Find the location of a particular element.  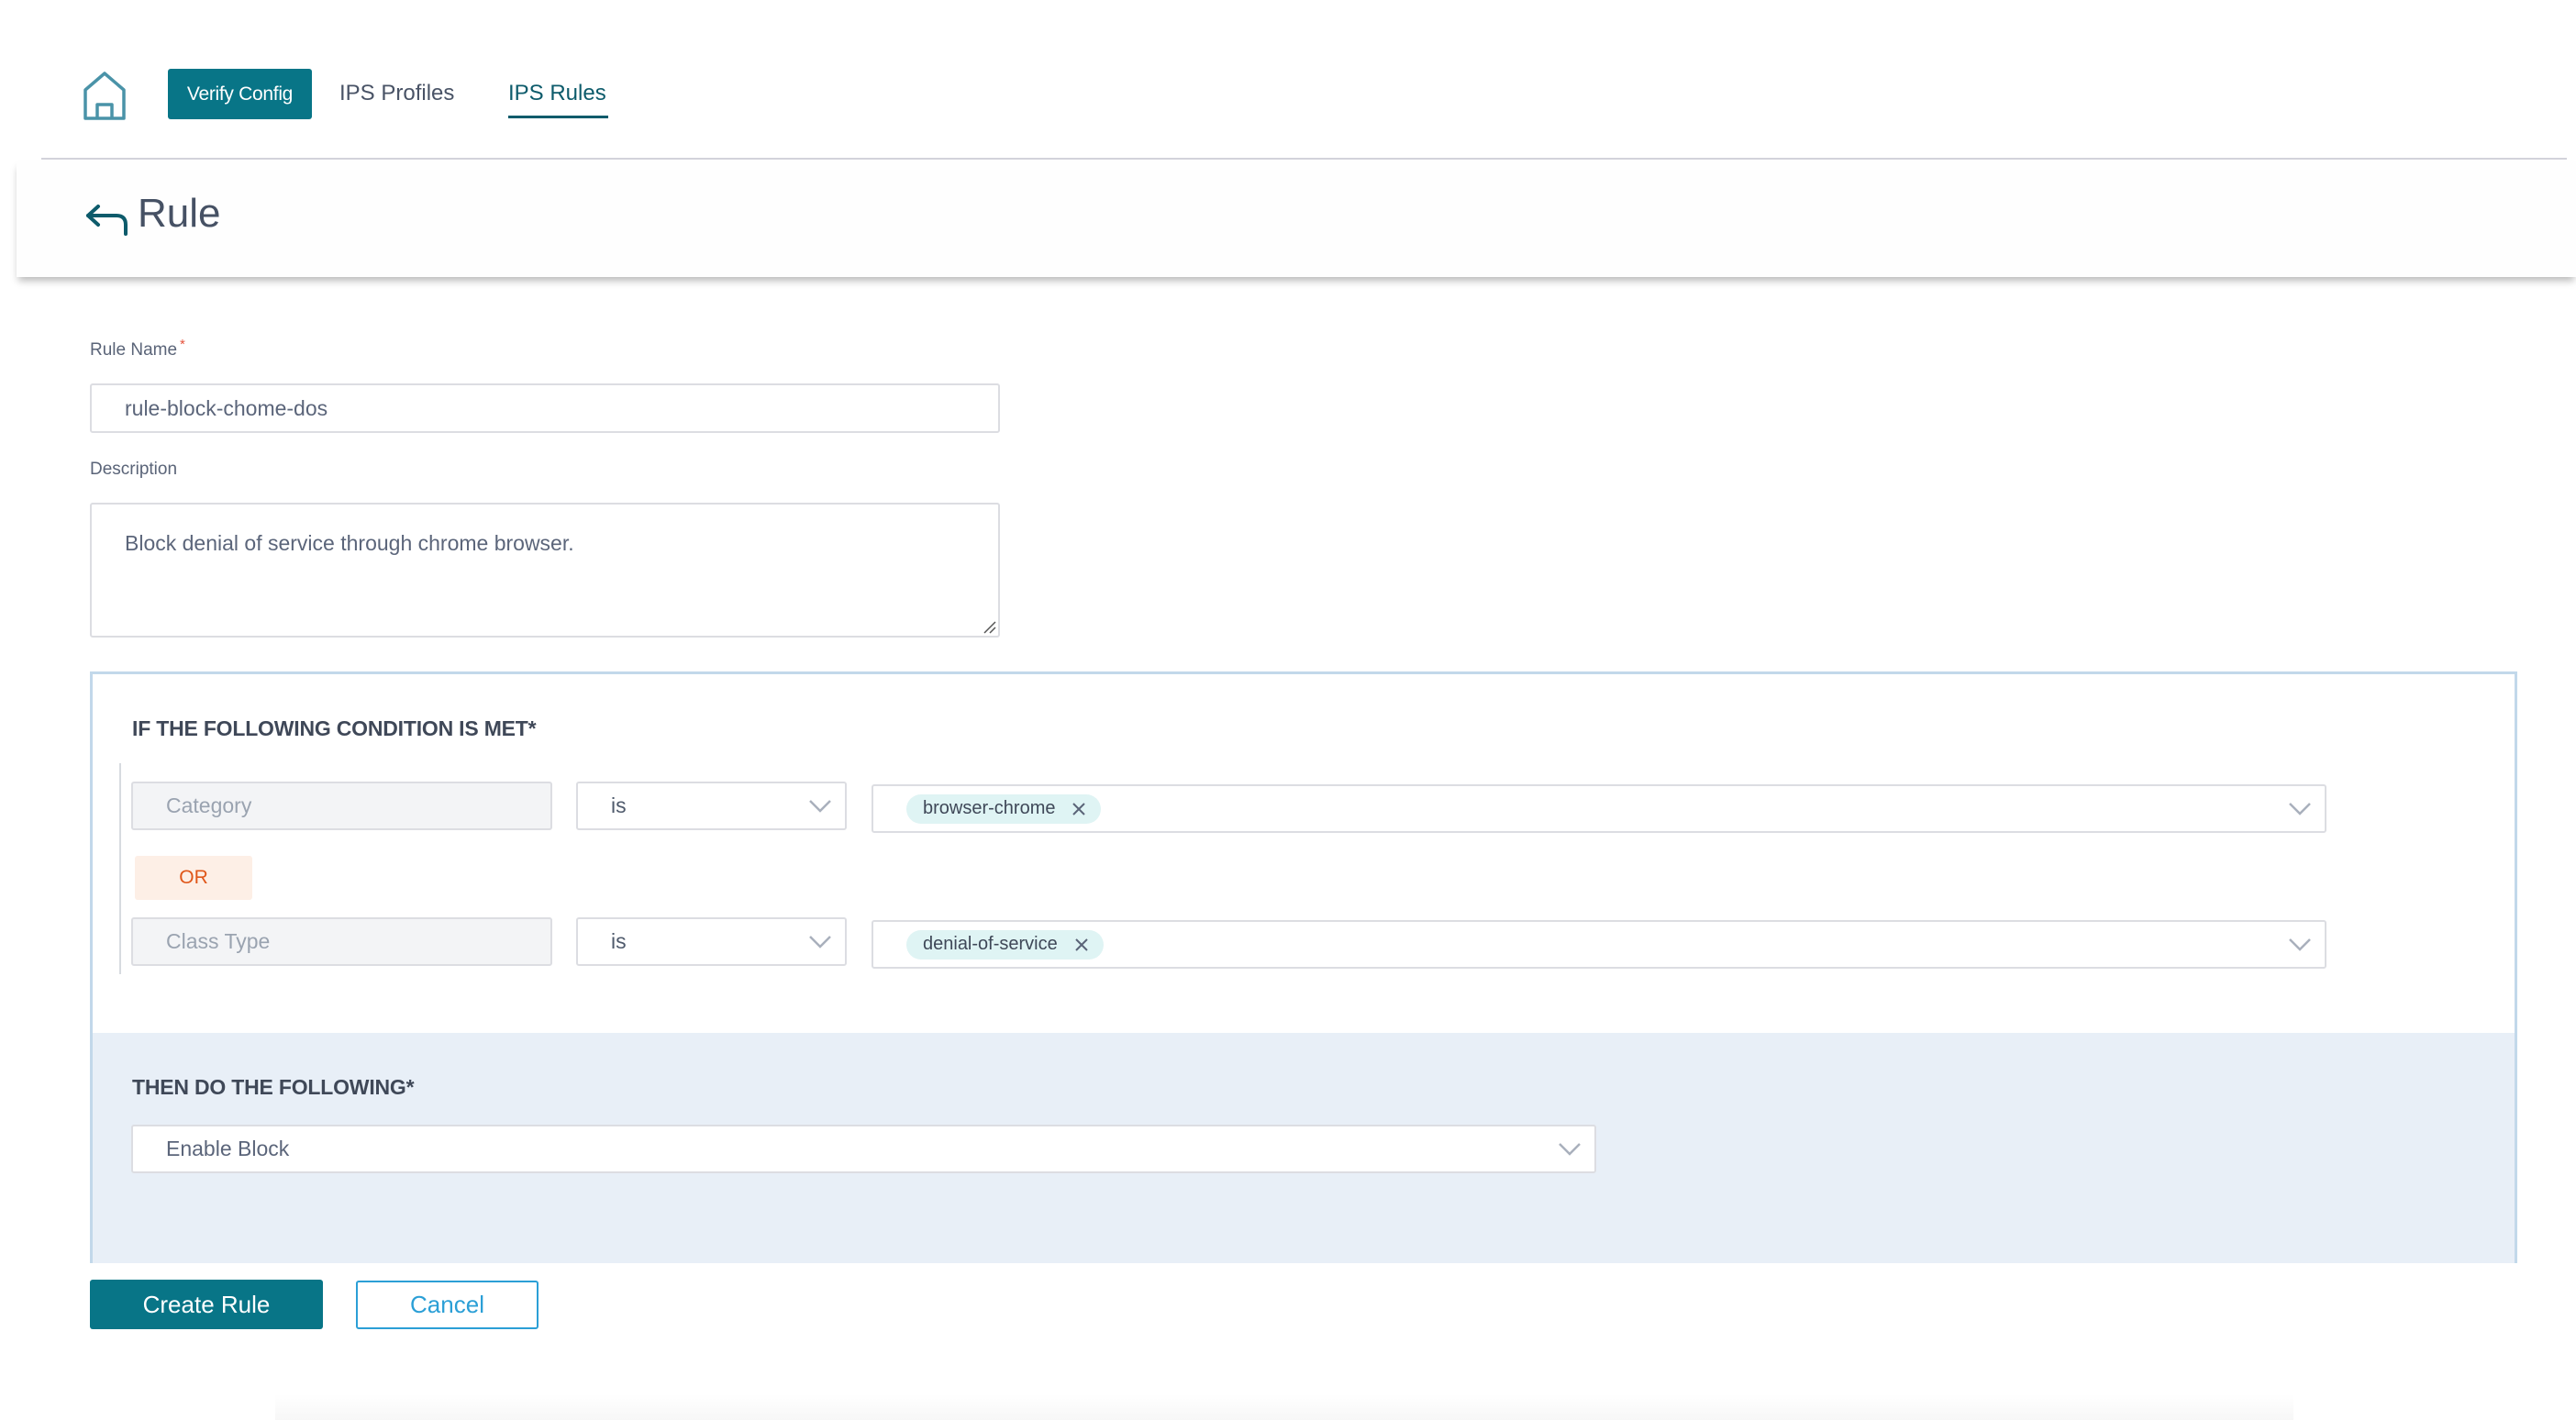

value-tag: denial-of-service is located at coordinates (1005, 945).